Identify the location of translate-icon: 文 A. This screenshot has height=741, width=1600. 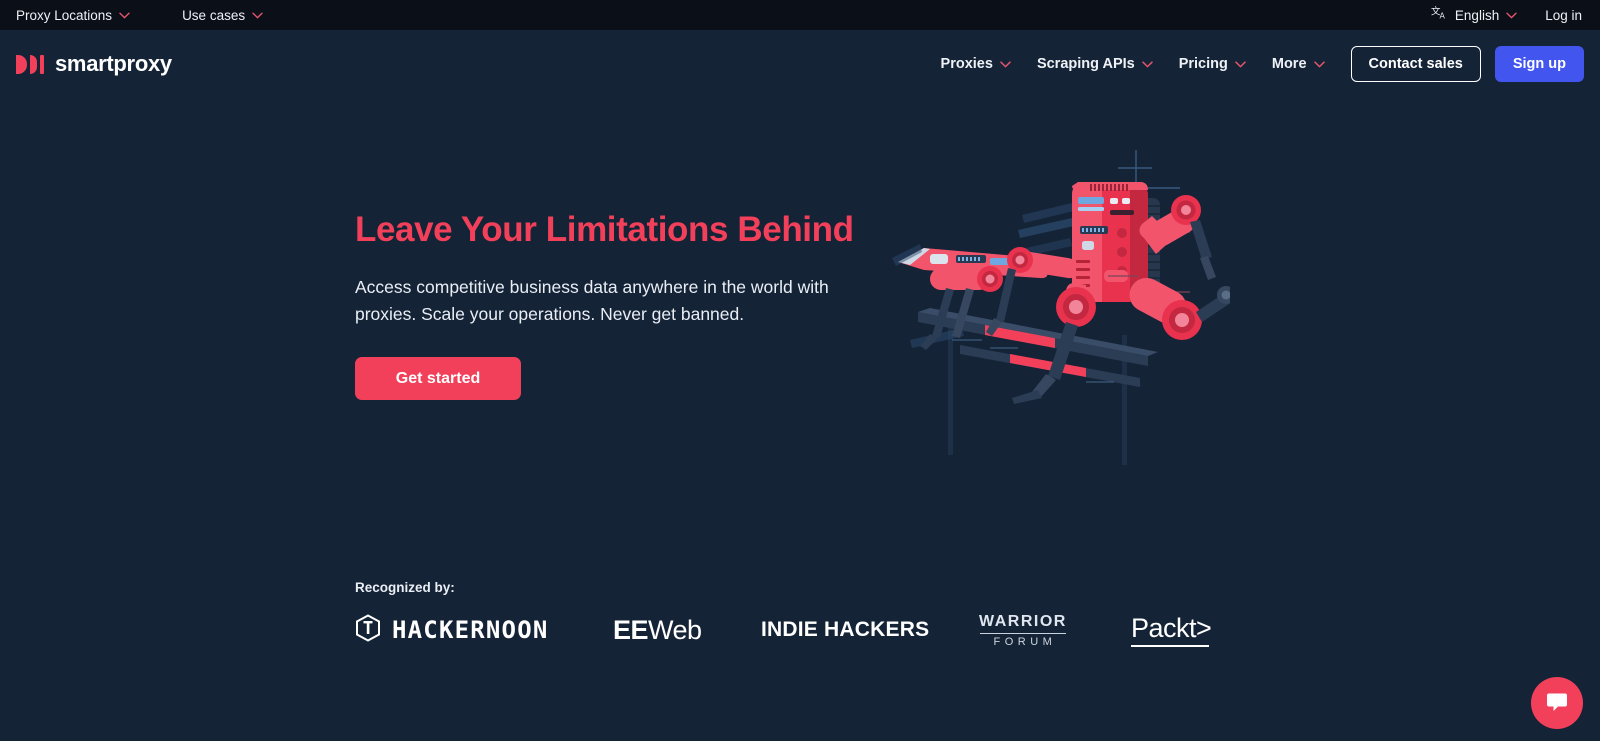
(1439, 15).